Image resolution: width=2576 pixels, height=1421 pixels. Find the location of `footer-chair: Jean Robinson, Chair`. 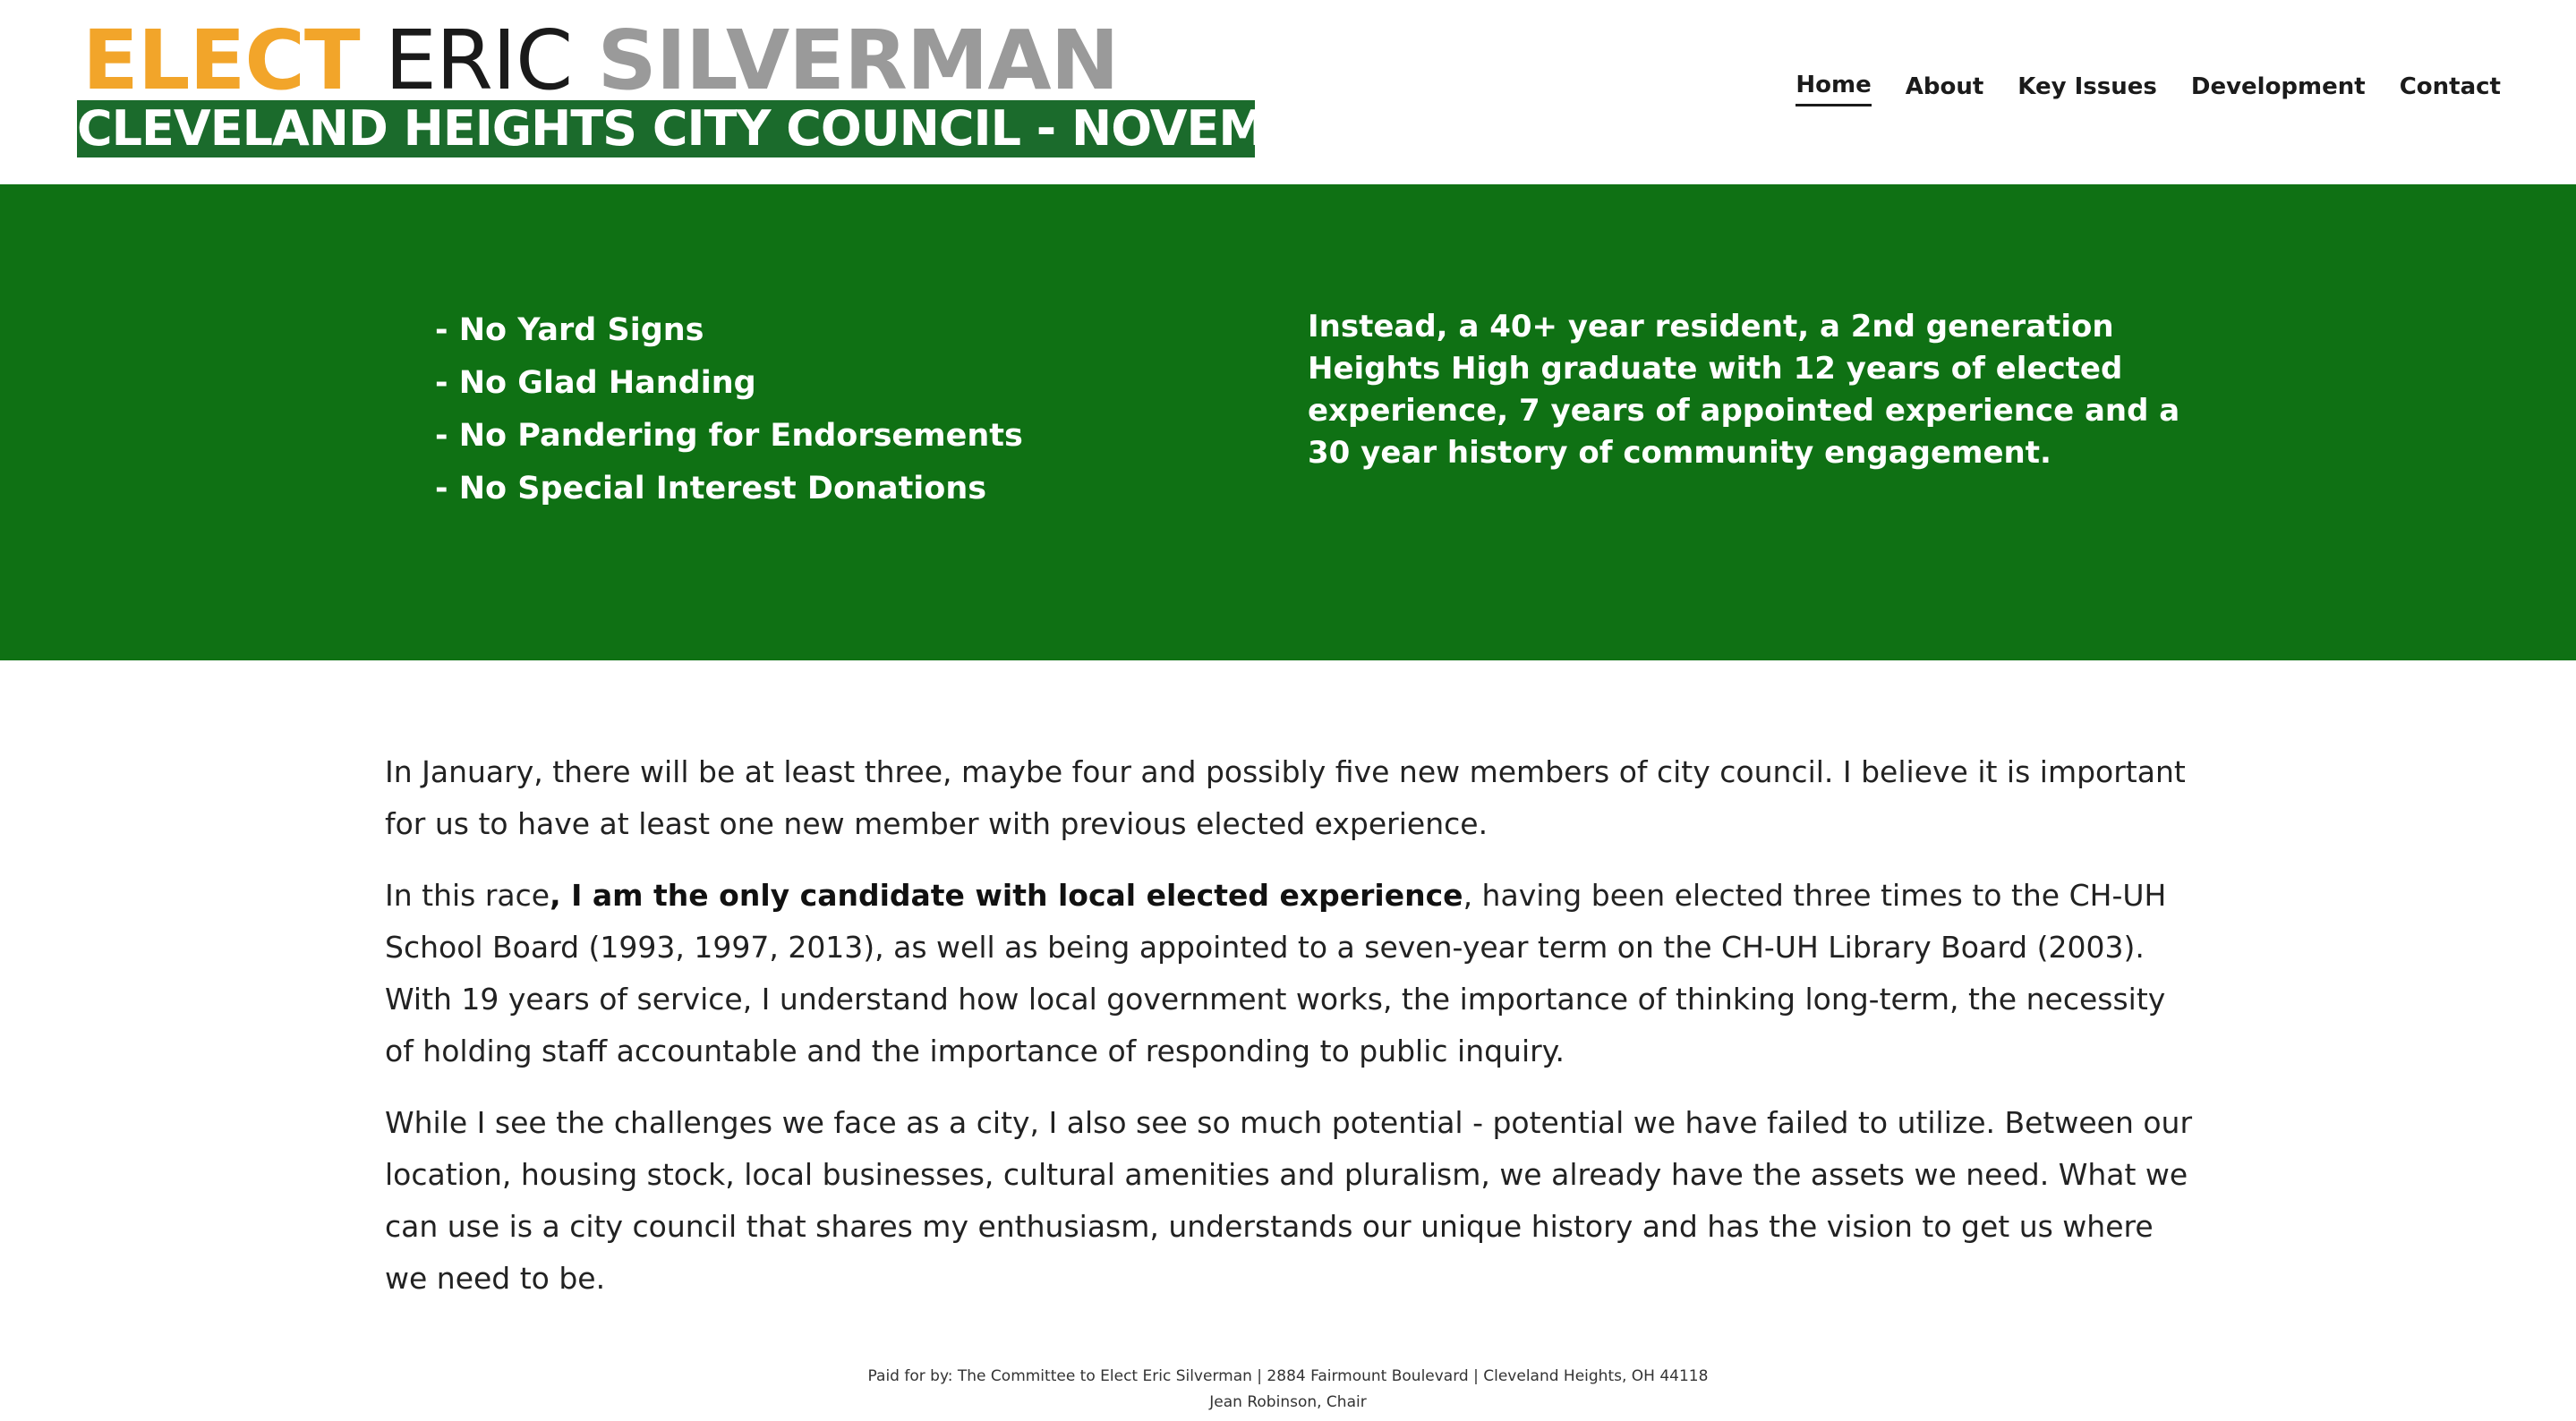

footer-chair: Jean Robinson, Chair is located at coordinates (1288, 1402).